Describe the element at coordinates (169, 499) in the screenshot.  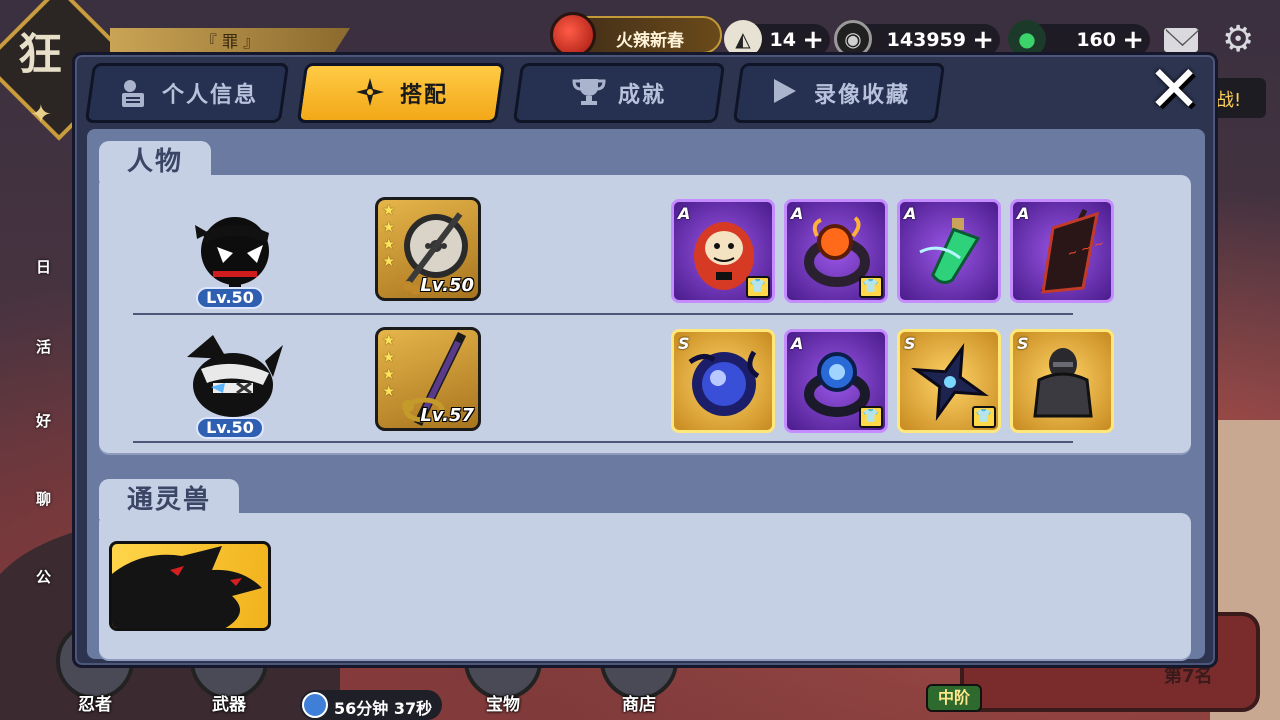
I see `spirit-beast-section-title: 通灵兽` at that location.